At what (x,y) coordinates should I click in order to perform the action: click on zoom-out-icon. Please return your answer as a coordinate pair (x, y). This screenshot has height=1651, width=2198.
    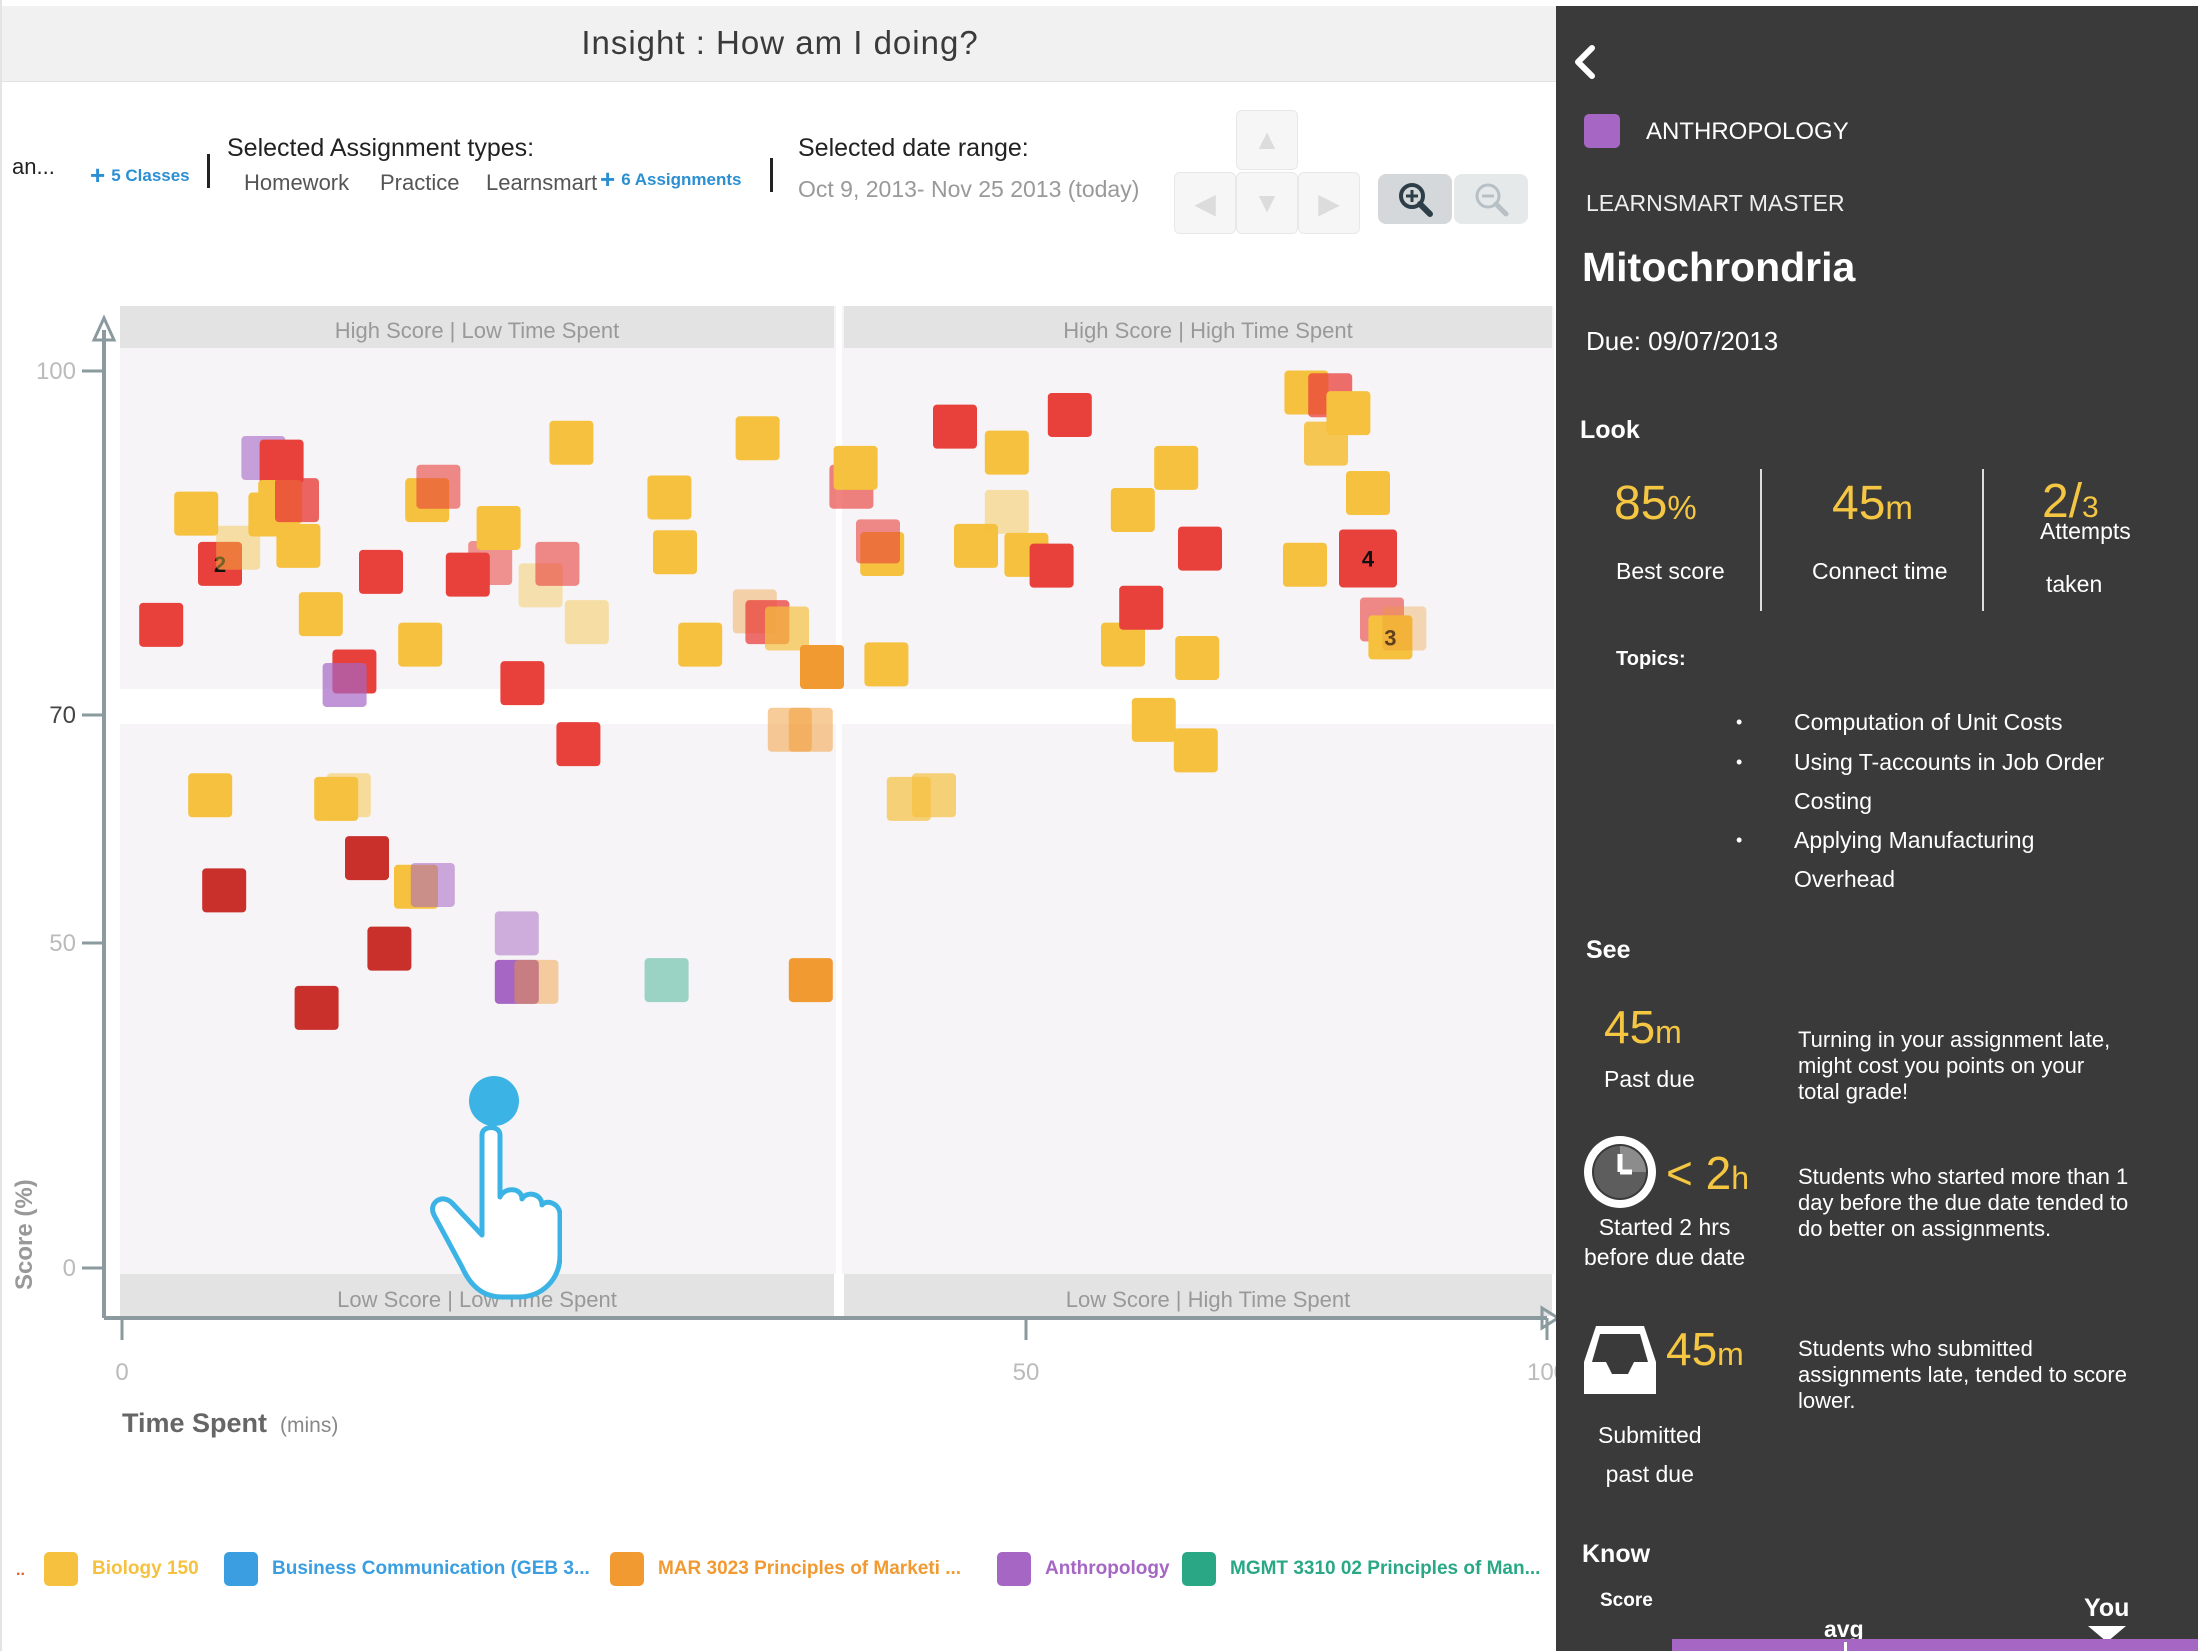
    Looking at the image, I should click on (1492, 200).